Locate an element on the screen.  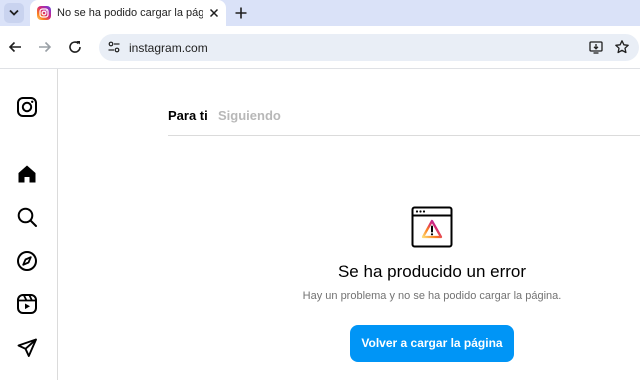
address-bar: instagram.com is located at coordinates (369, 47).